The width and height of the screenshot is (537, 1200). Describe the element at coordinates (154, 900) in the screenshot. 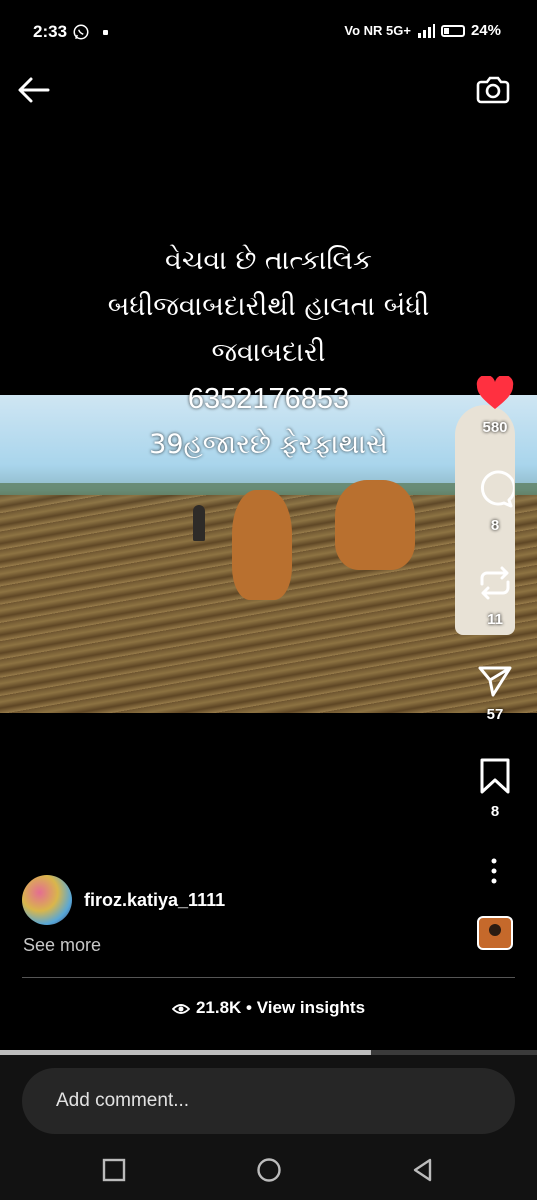

I see `username: firoz.katiya_1111` at that location.